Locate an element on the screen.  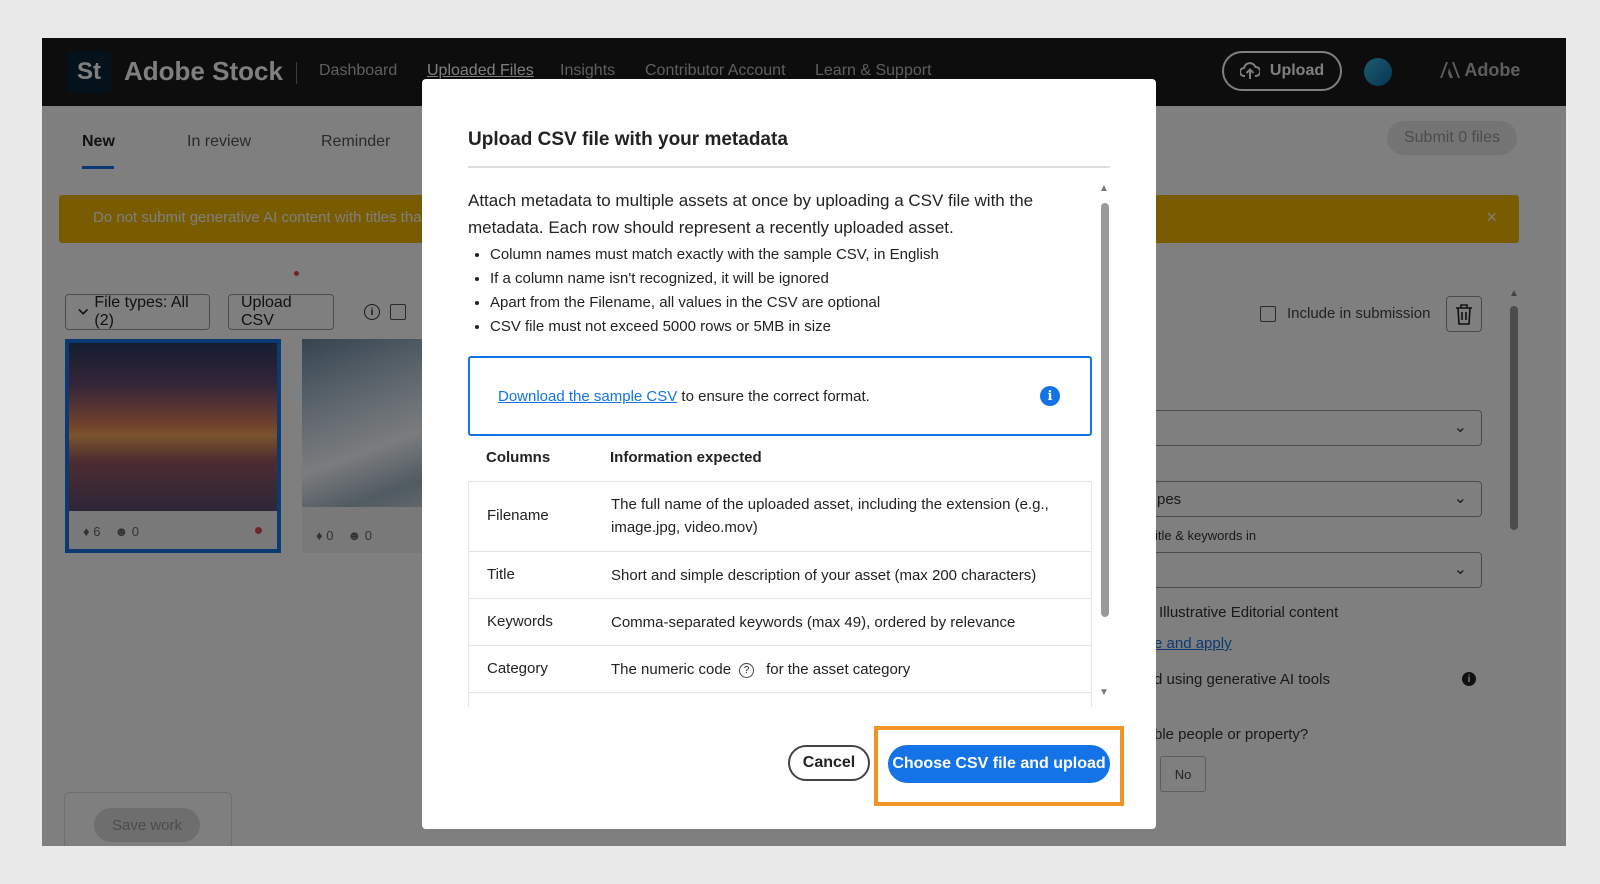
info-header: Information expected is located at coordinates (686, 457).